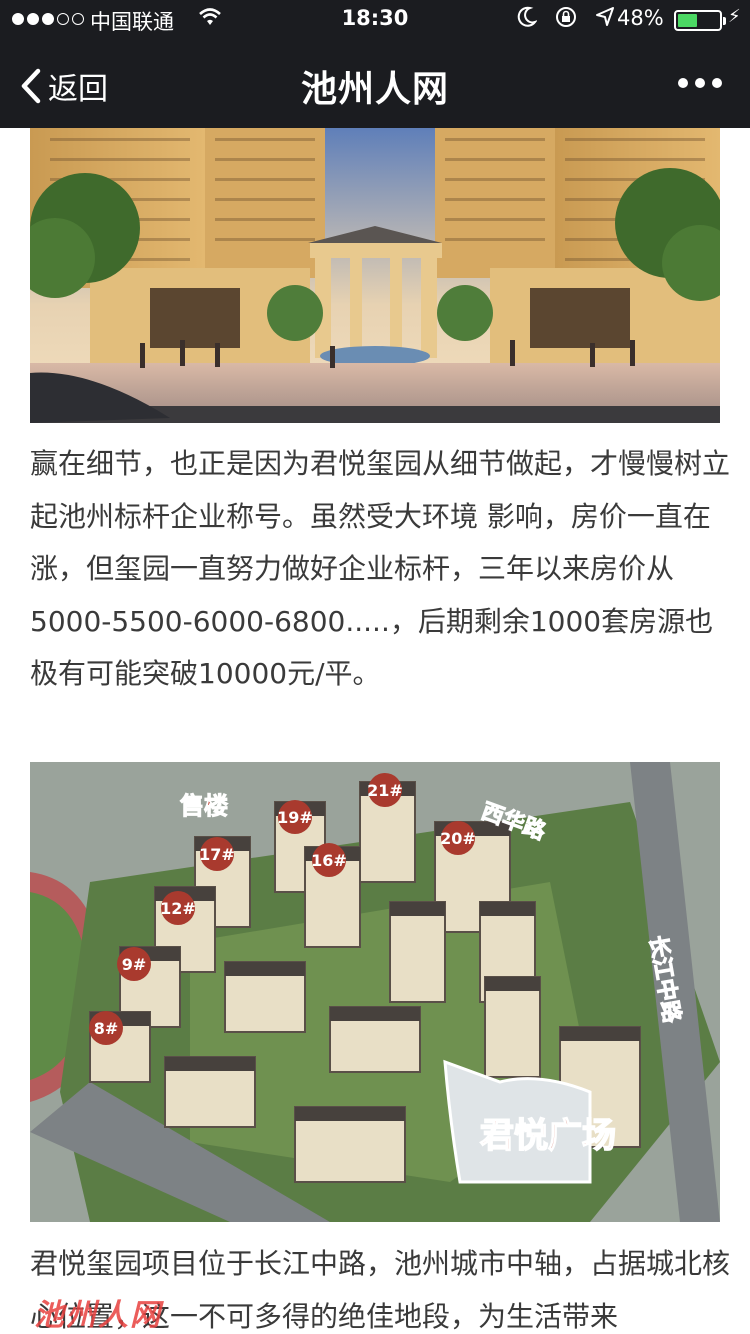 This screenshot has width=750, height=1334. I want to click on building-label: 16#, so click(329, 860).